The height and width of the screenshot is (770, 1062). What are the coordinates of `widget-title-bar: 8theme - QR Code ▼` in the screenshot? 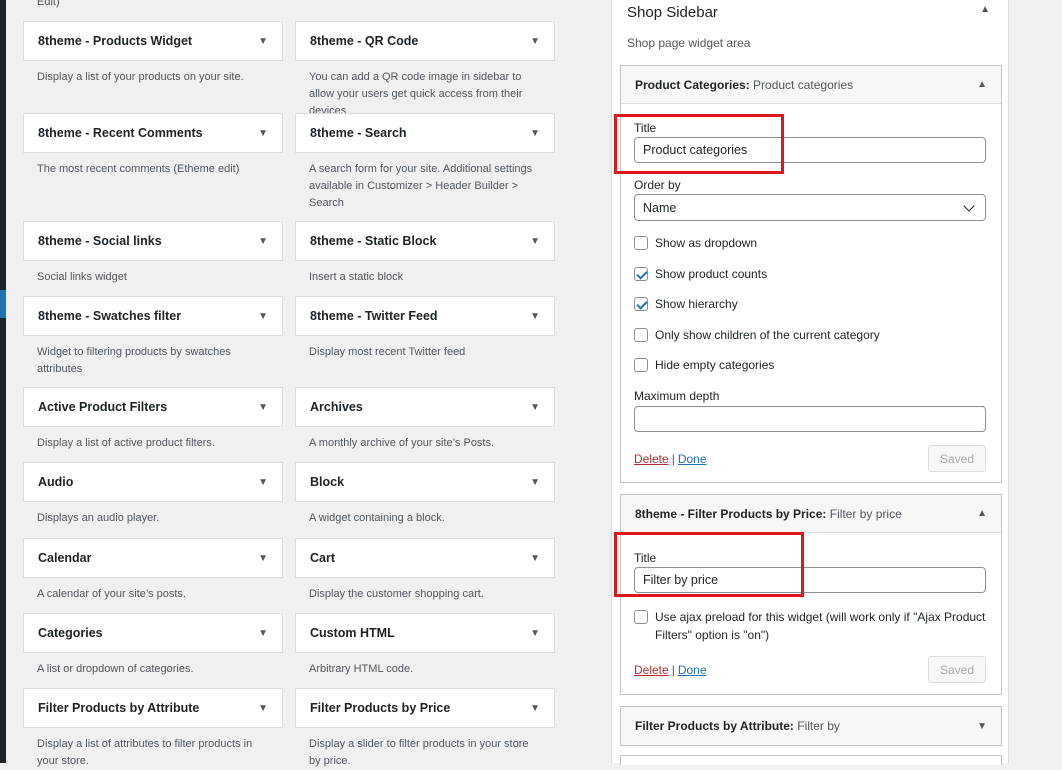 It's located at (425, 41).